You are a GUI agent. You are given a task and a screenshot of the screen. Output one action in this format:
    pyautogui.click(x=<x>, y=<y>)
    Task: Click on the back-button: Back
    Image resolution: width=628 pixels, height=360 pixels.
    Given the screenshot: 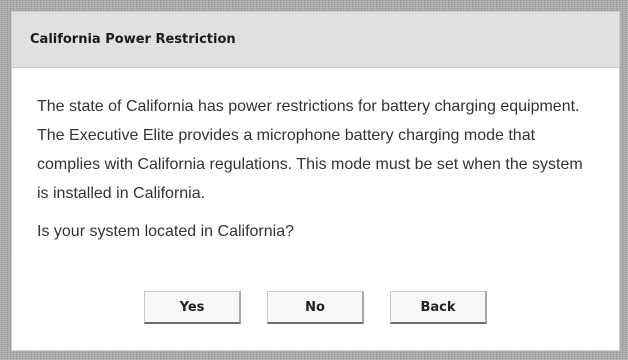 What is the action you would take?
    pyautogui.click(x=438, y=307)
    